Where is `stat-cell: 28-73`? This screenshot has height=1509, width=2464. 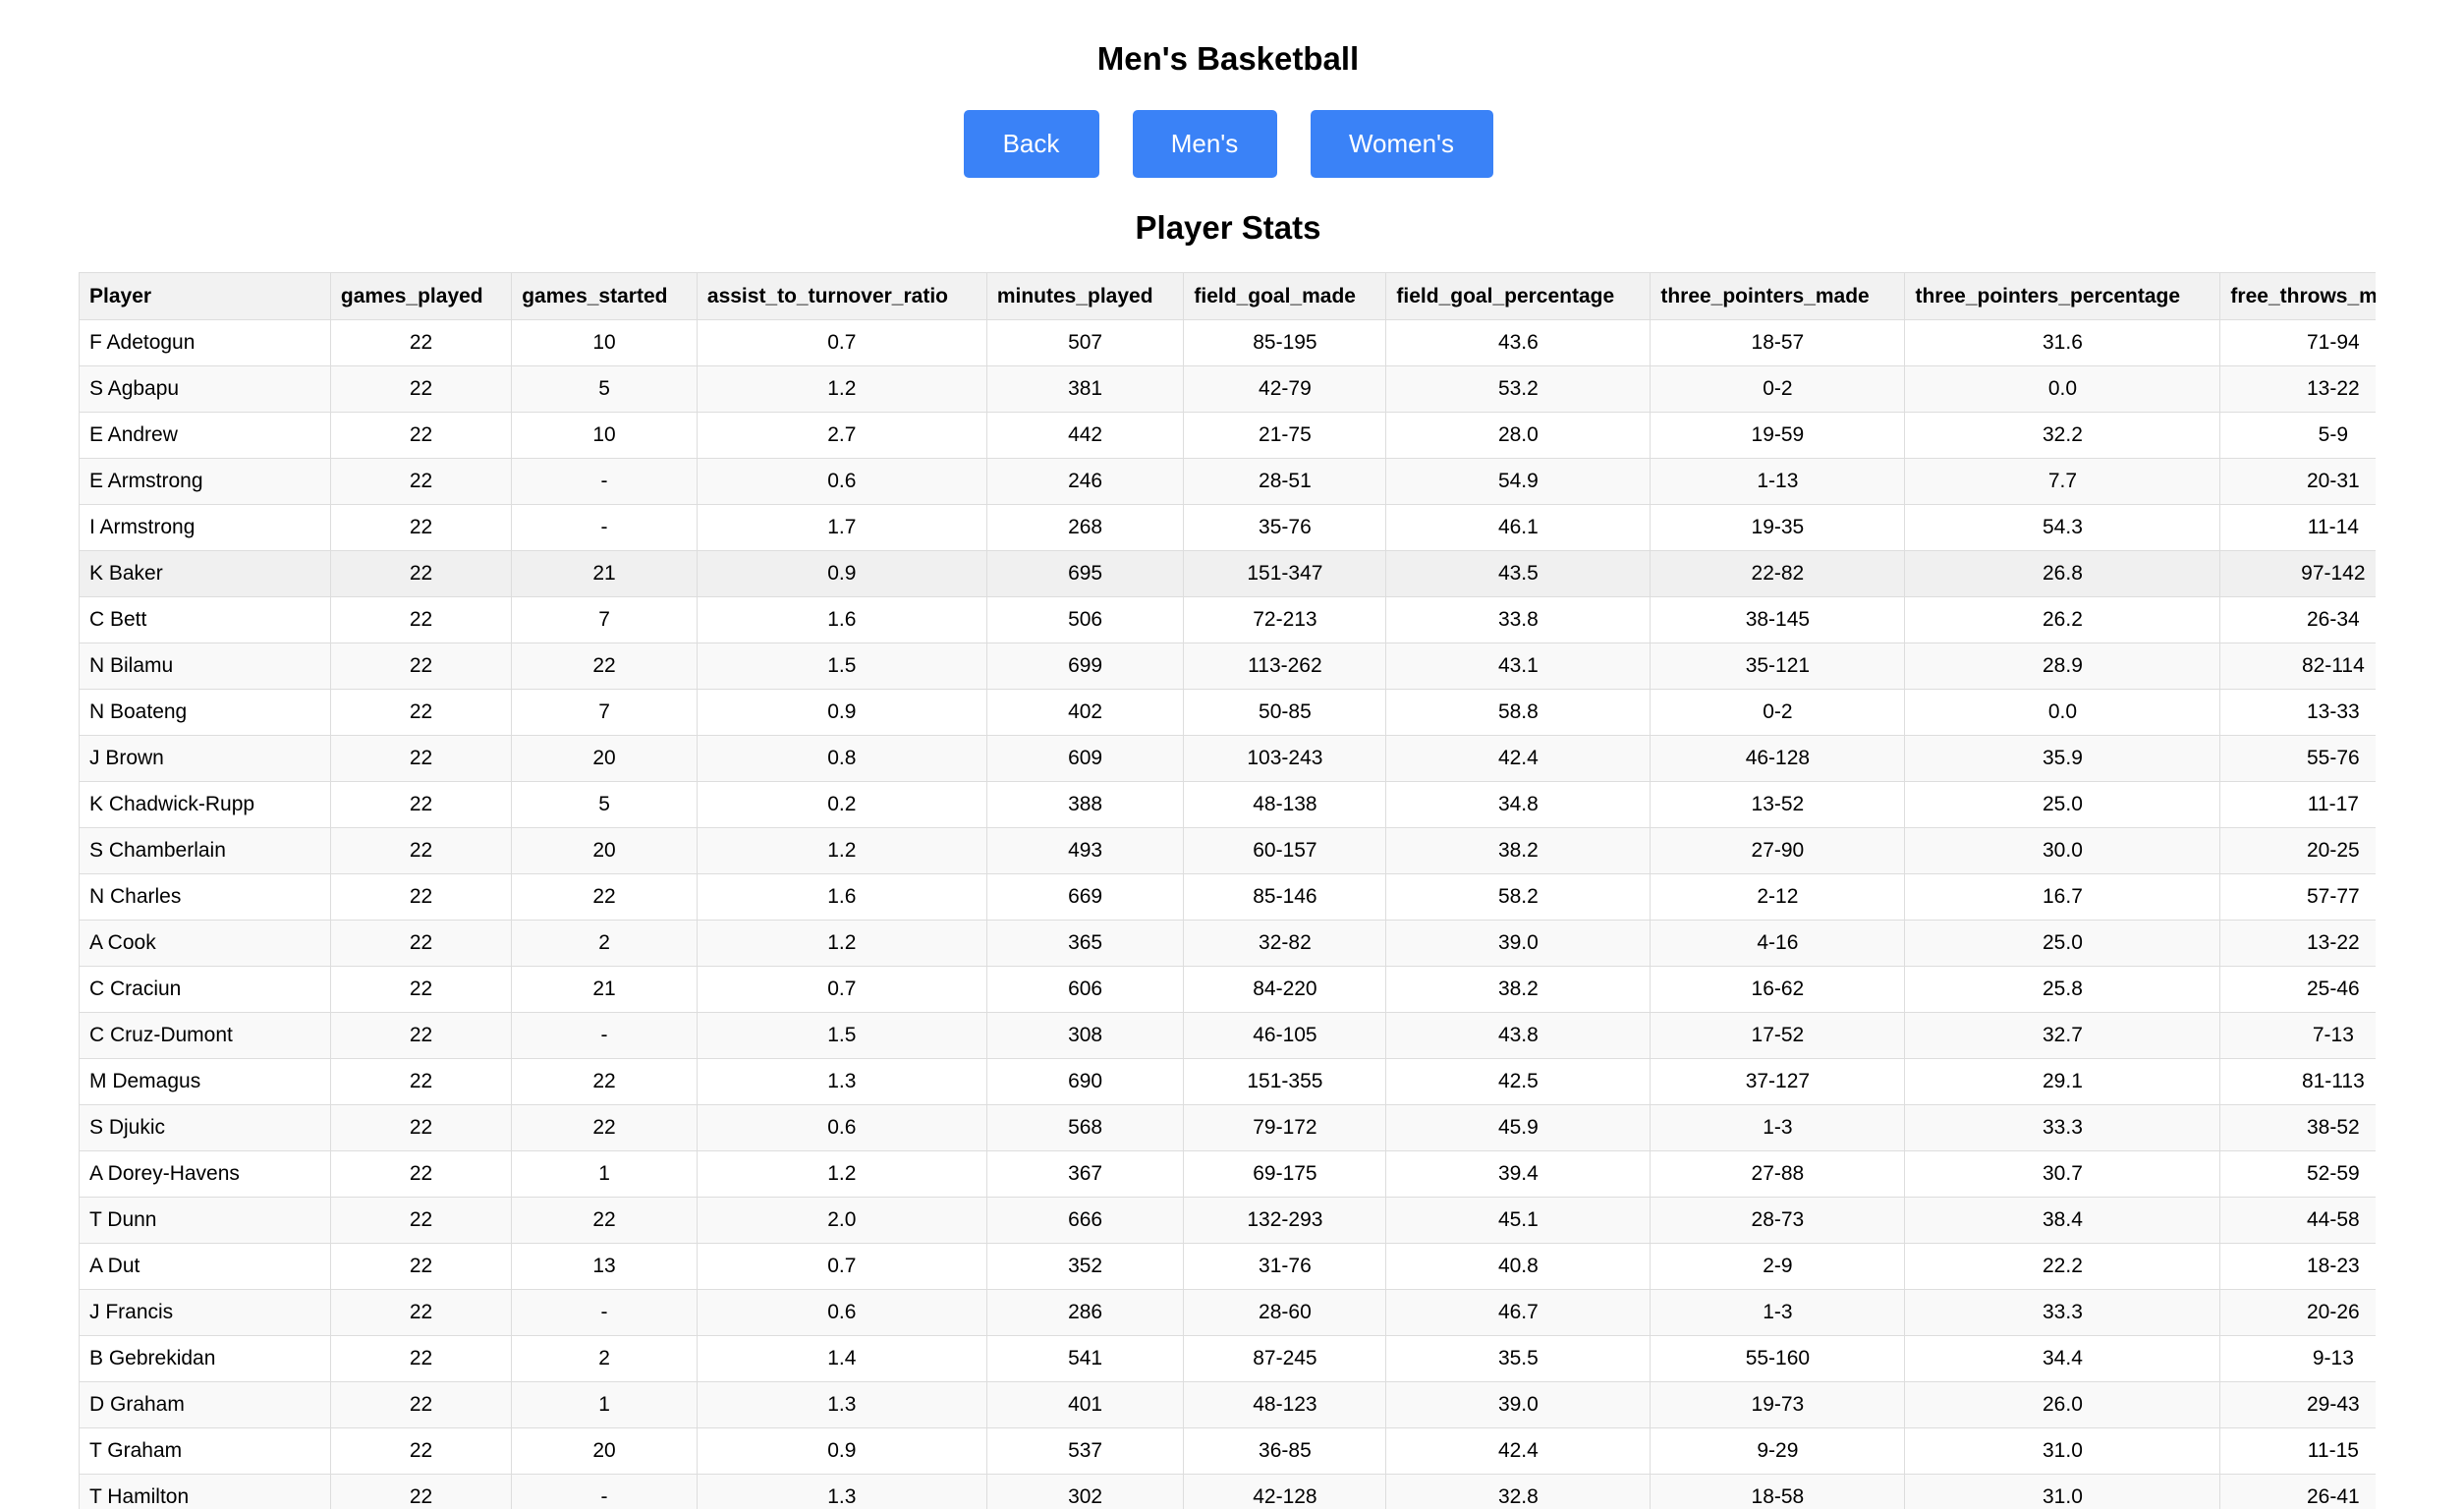 stat-cell: 28-73 is located at coordinates (1778, 1220).